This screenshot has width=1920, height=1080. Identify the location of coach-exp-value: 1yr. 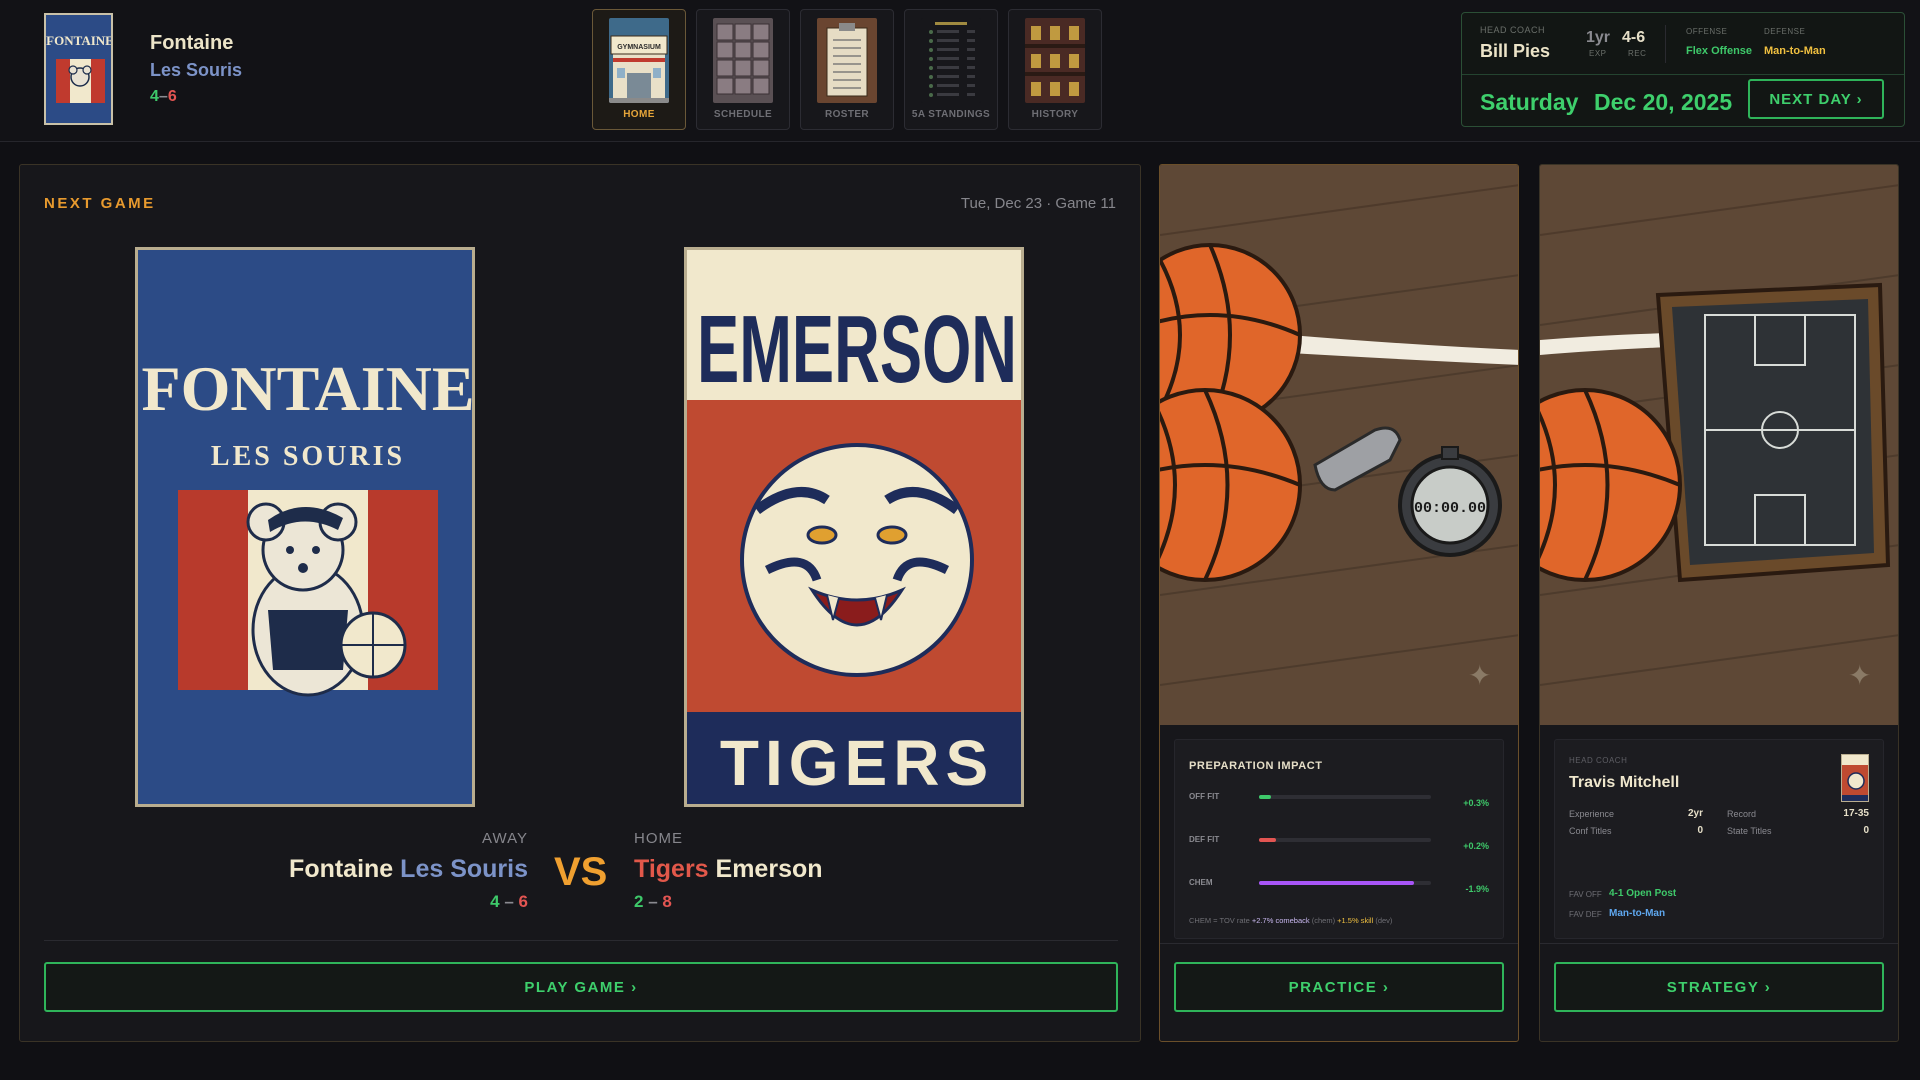
(1598, 37).